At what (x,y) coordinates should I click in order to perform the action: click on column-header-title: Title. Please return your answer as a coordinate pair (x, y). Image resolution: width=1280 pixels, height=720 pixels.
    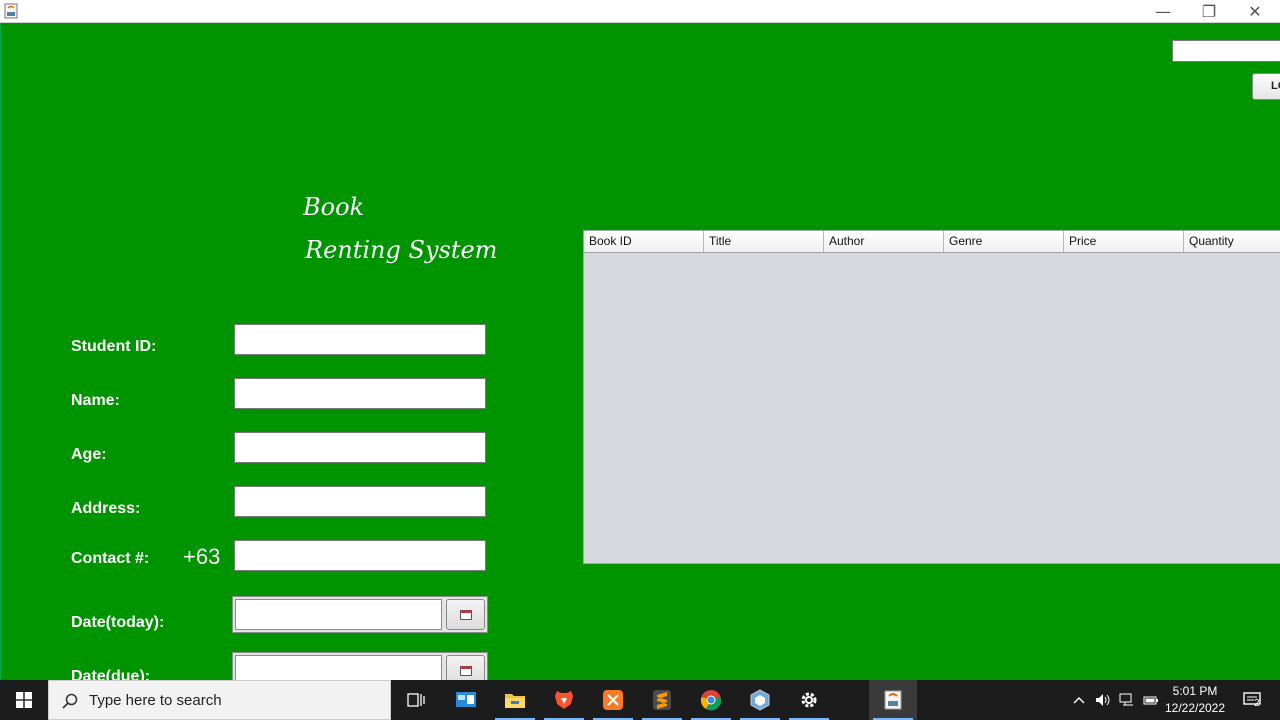
    Looking at the image, I should click on (764, 241).